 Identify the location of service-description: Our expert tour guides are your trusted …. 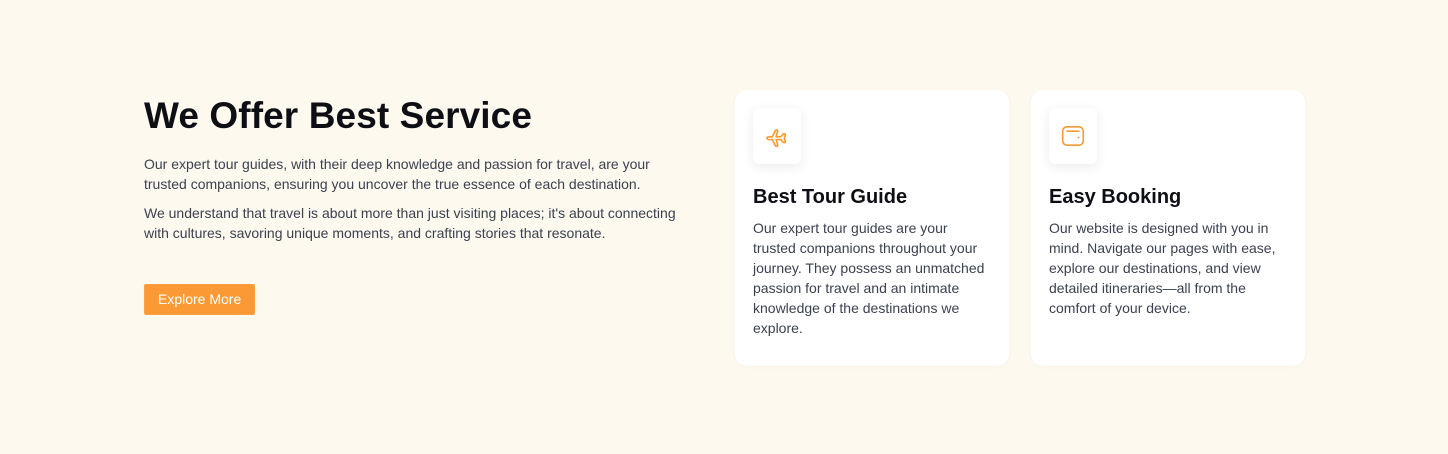
(869, 278).